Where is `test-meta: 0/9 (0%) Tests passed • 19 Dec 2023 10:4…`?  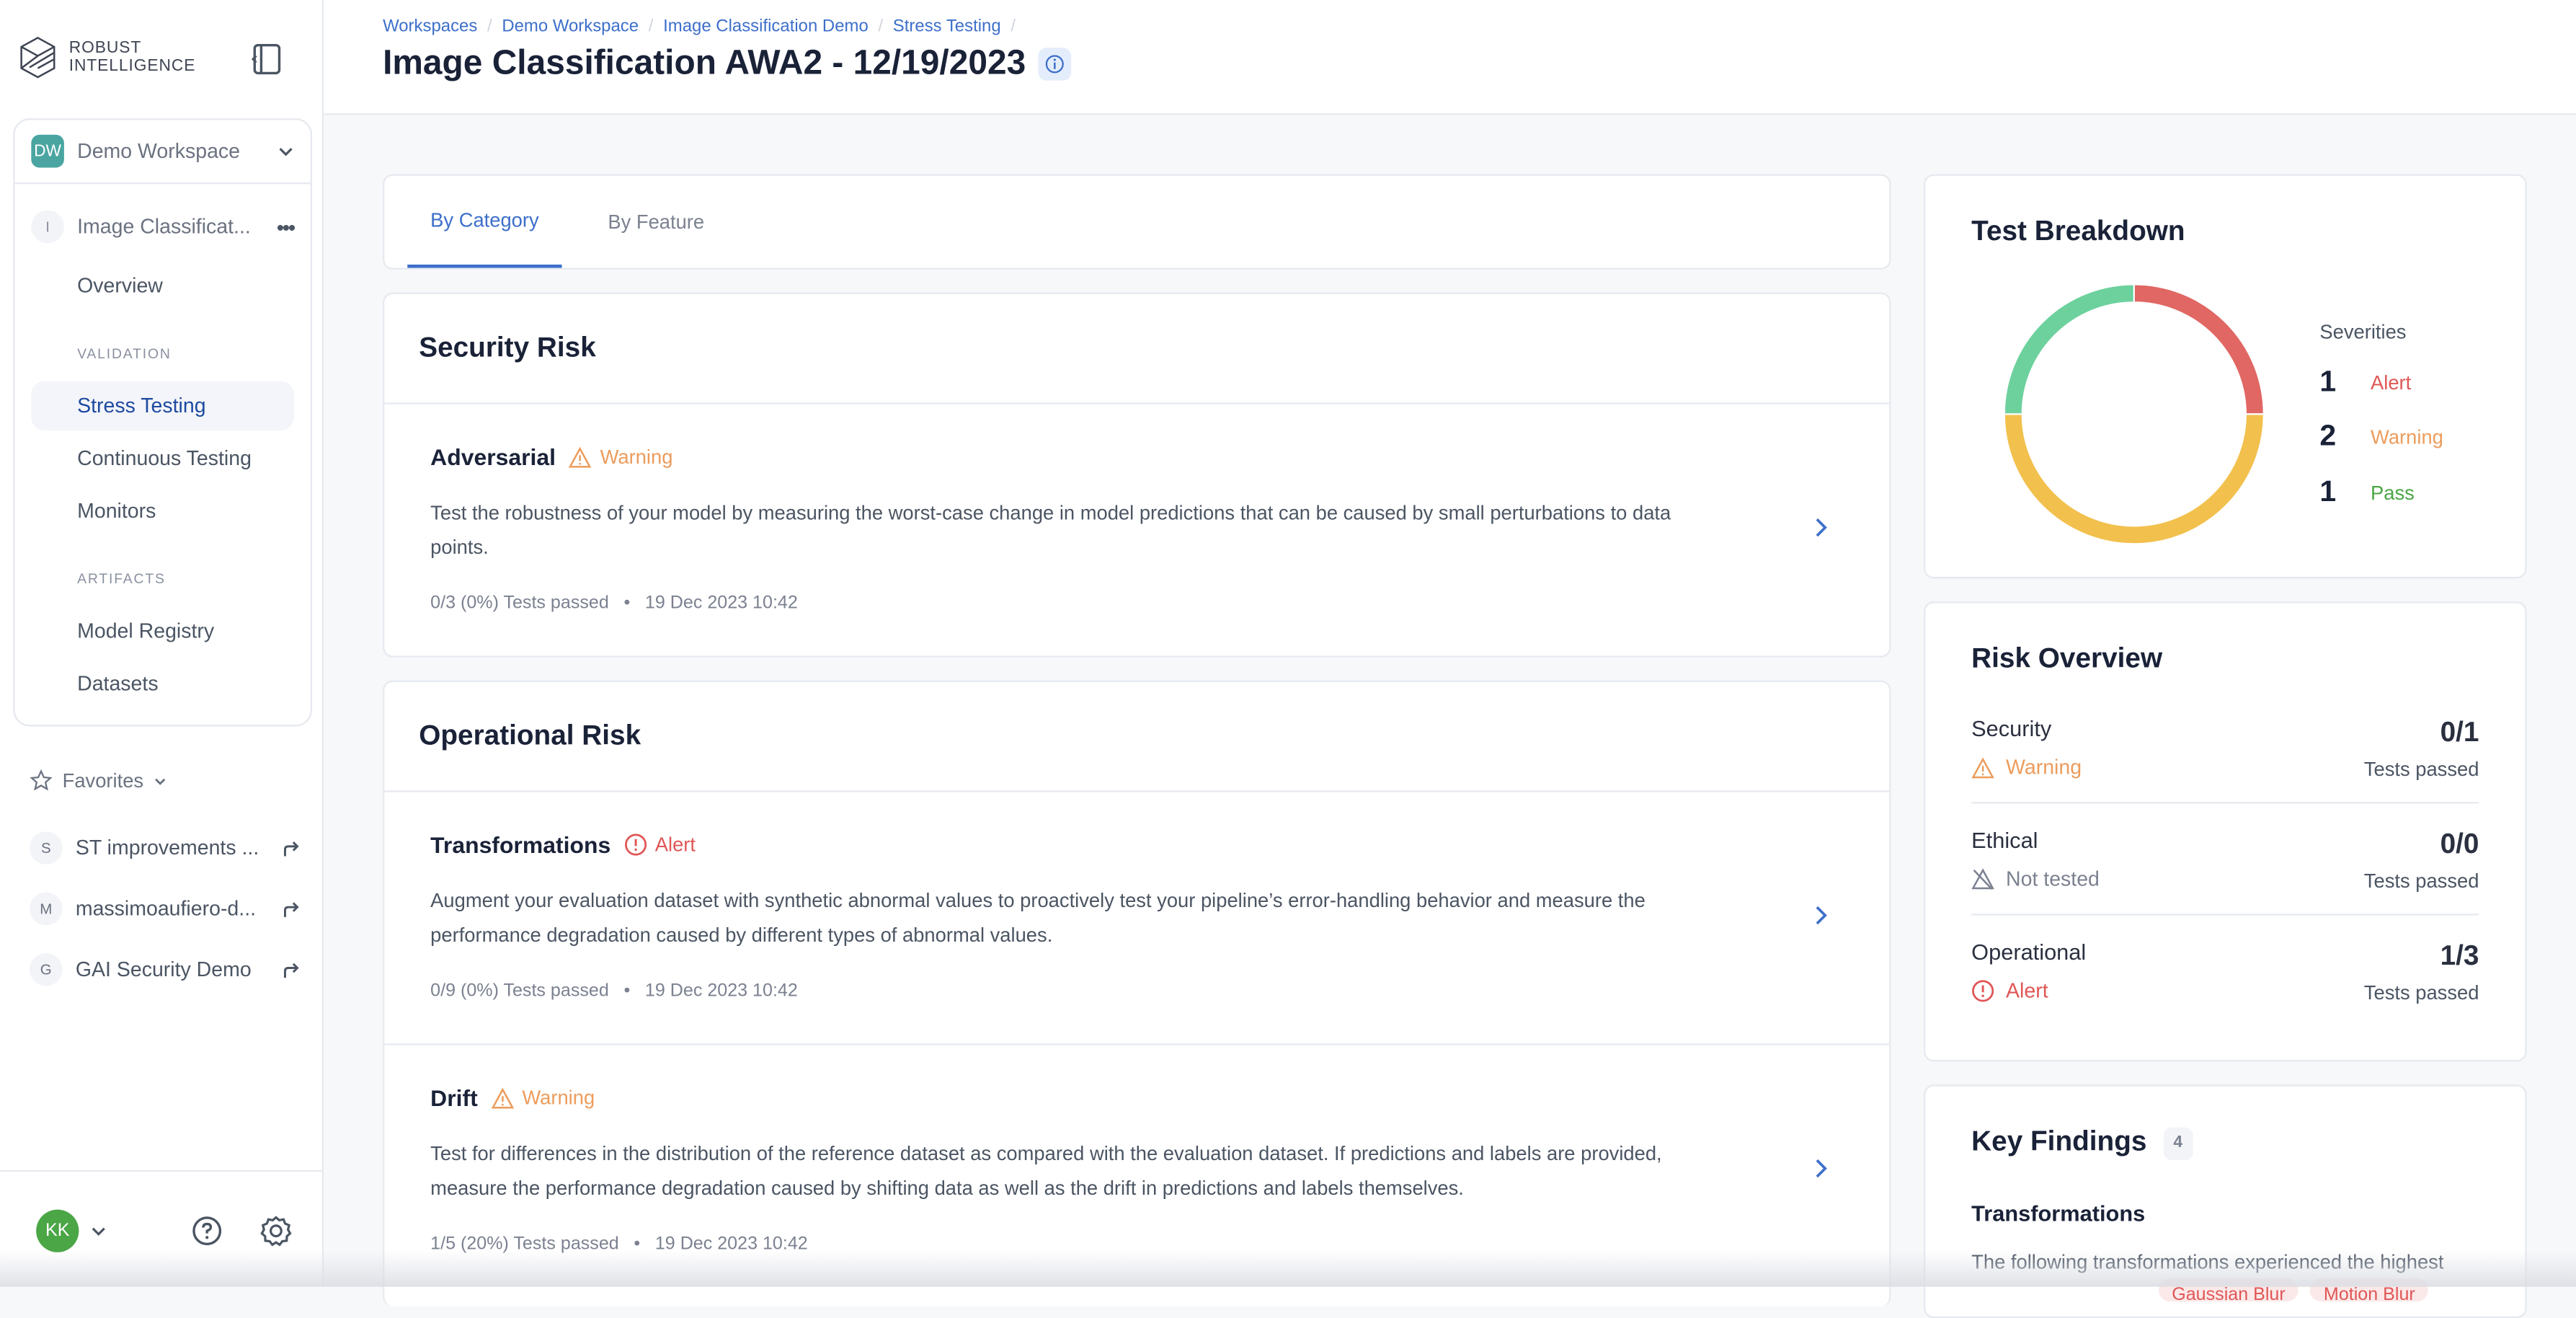
test-meta: 0/9 (0%) Tests passed • 19 Dec 2023 10:4… is located at coordinates (614, 991).